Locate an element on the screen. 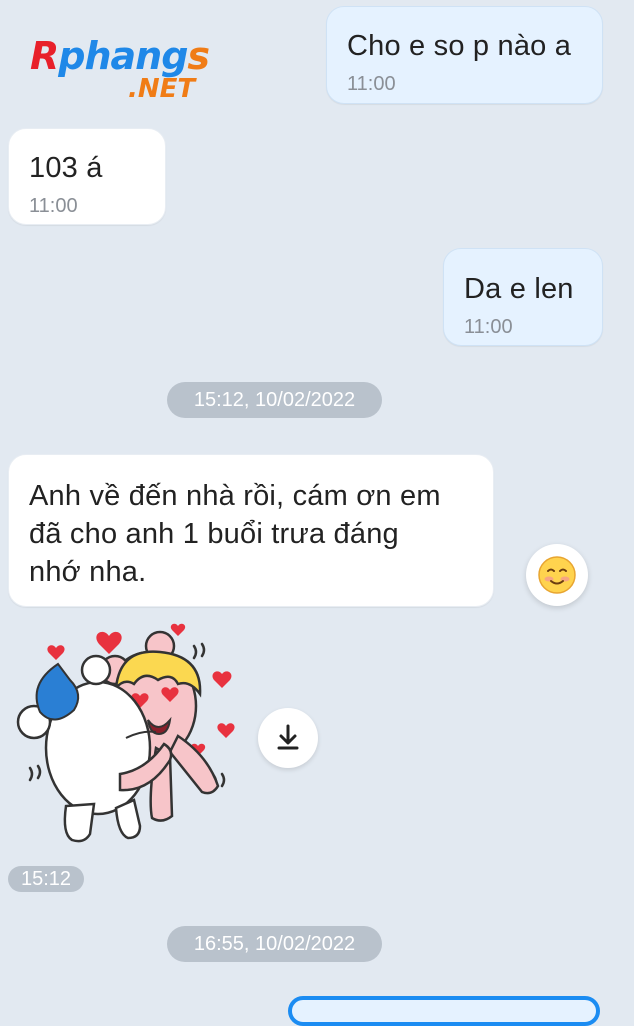 This screenshot has width=634, height=1026. date-separator: 15:12, 10/02/2022 is located at coordinates (274, 400).